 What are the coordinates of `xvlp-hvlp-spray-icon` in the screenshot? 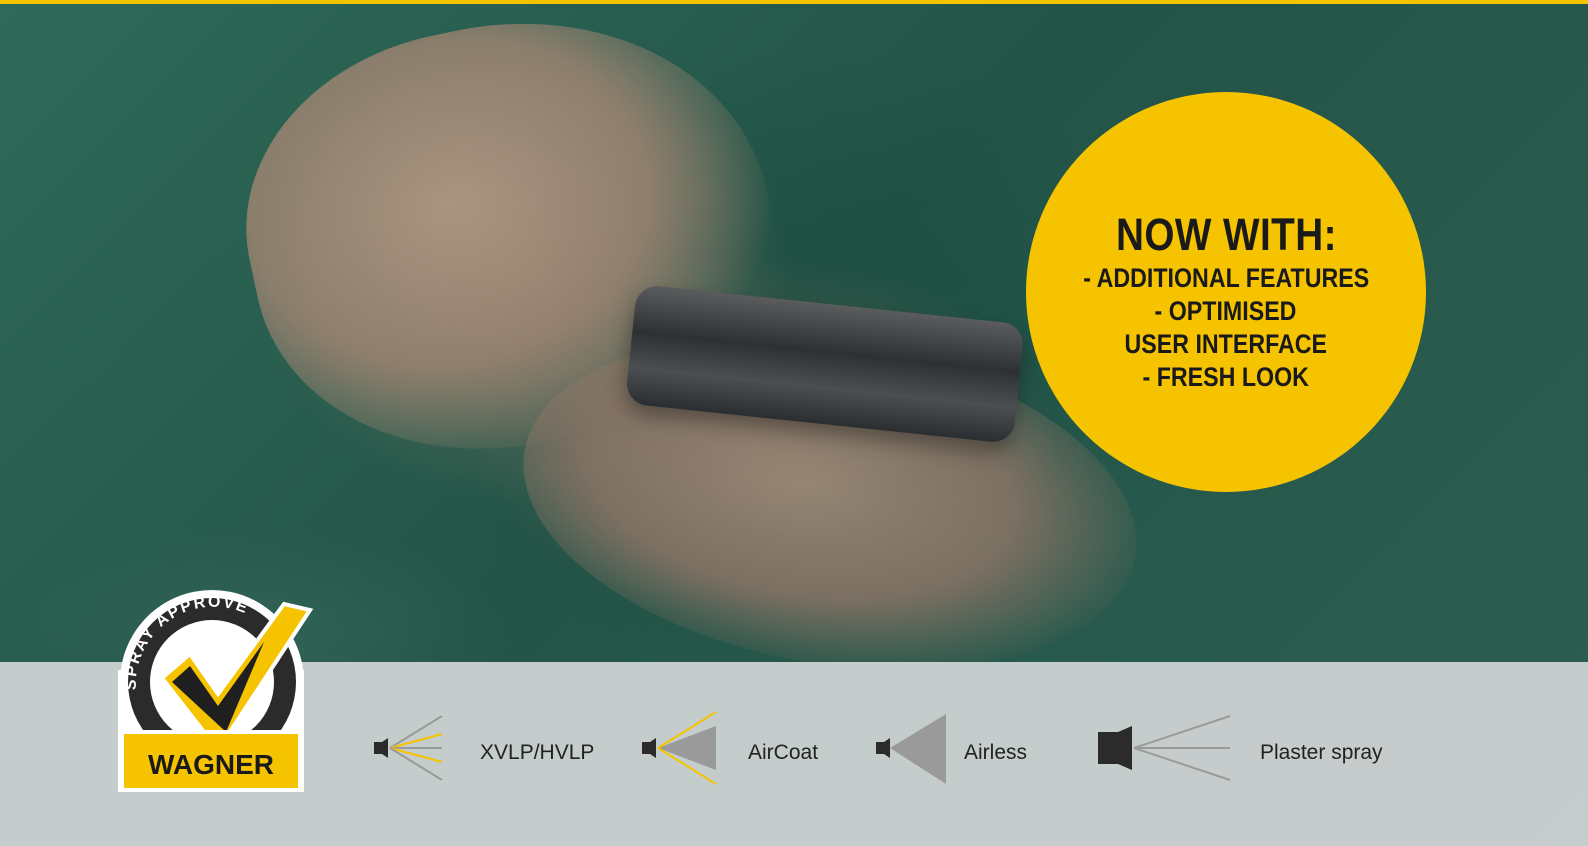 It's located at (408, 748).